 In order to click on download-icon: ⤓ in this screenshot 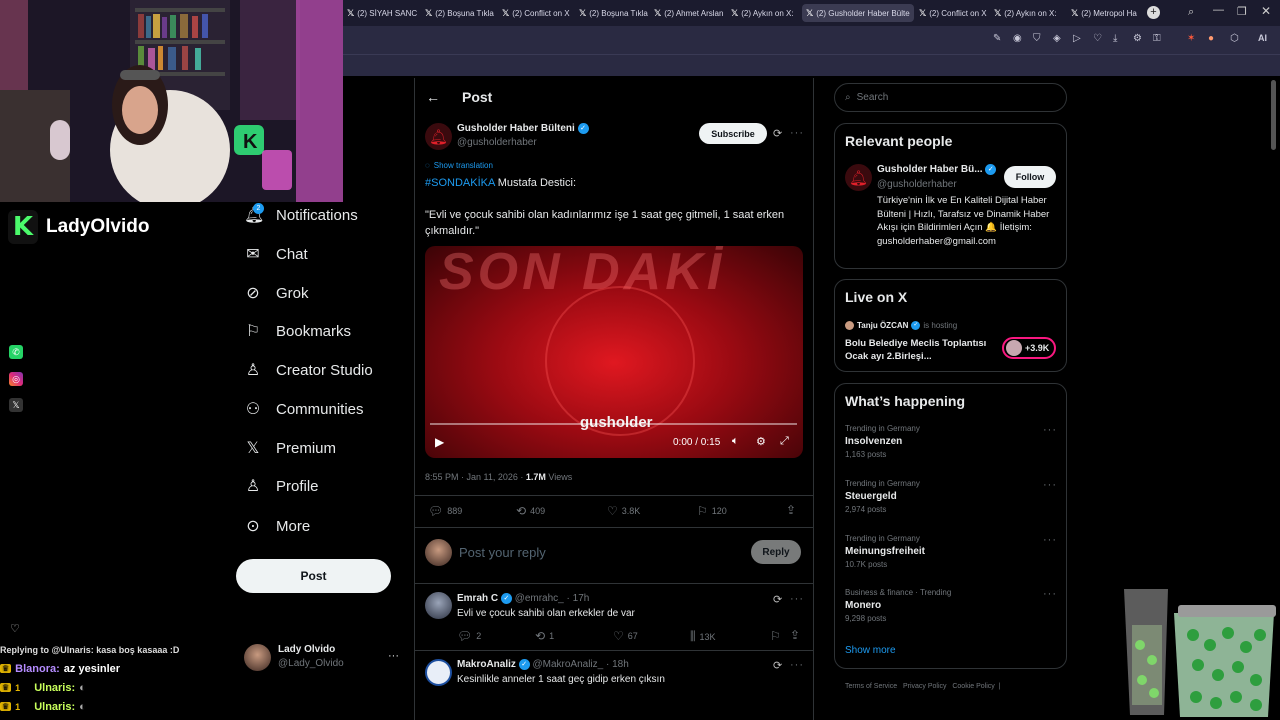, I will do `click(1115, 38)`.